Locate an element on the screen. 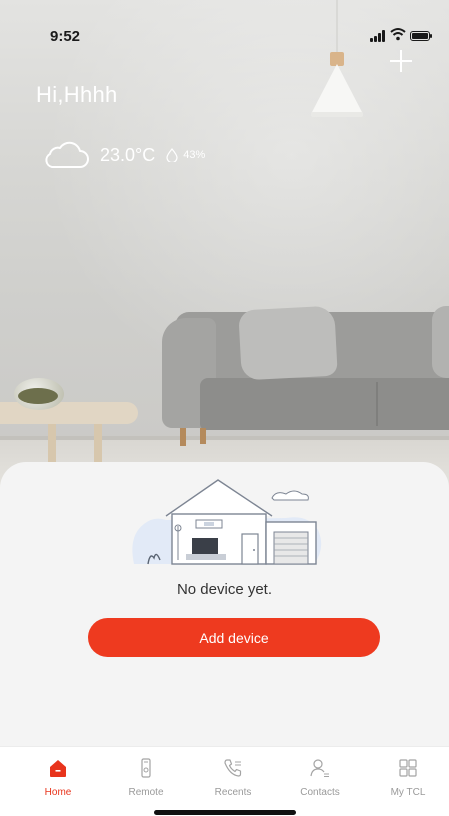 The height and width of the screenshot is (816, 449). tab-label: Remote is located at coordinates (146, 792).